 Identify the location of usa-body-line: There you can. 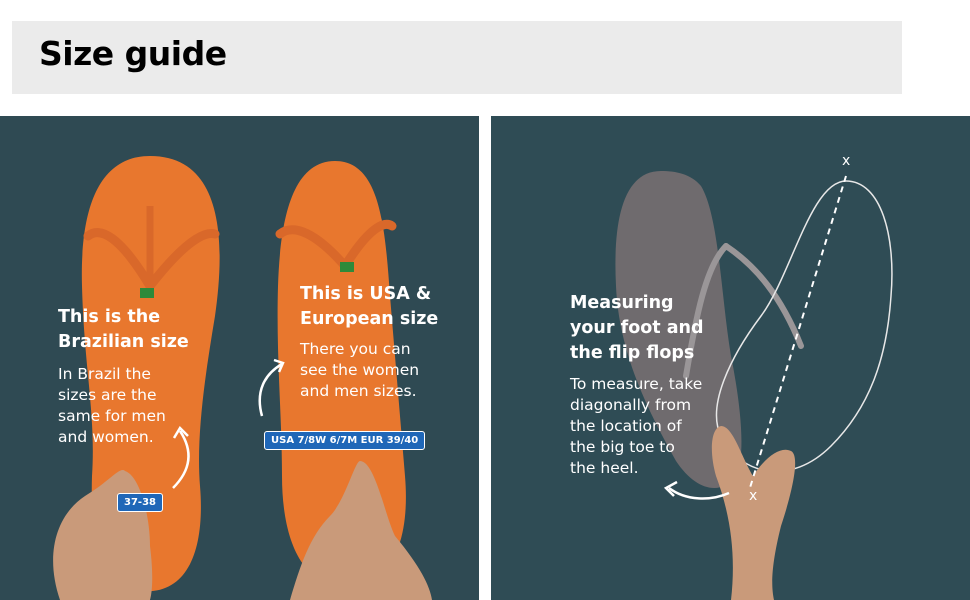
(355, 349).